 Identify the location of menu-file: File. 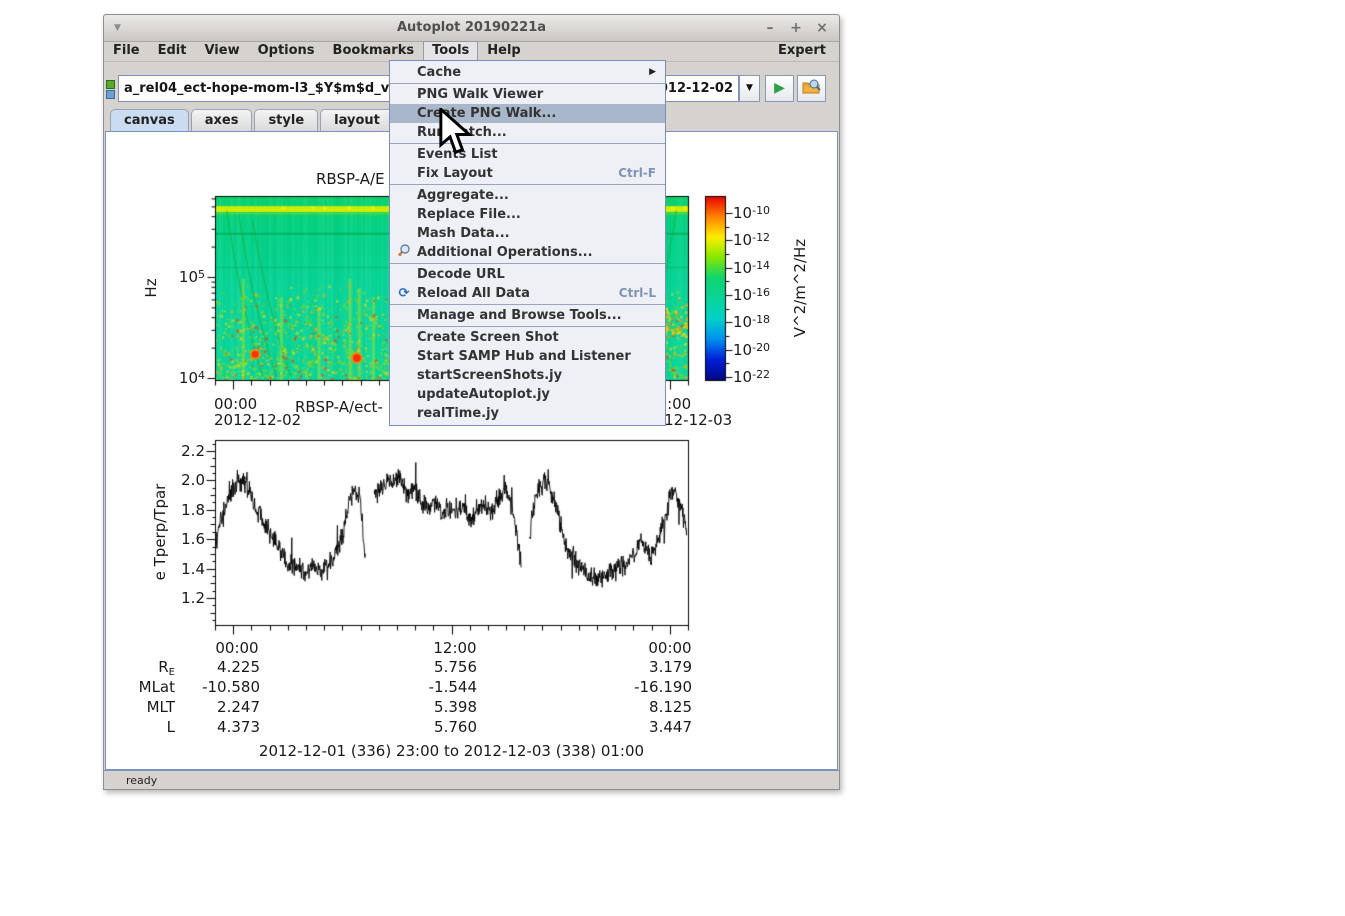
(126, 51).